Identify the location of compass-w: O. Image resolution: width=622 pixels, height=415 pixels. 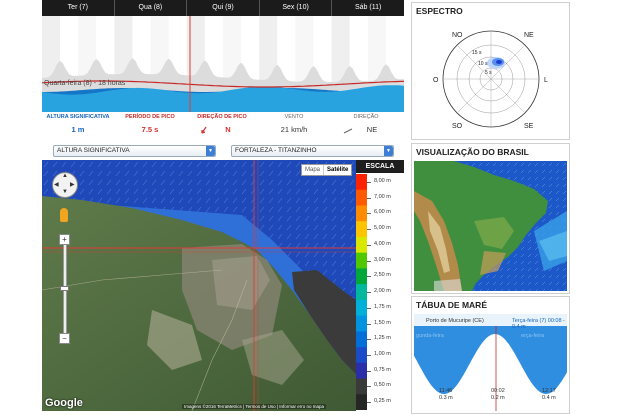
(436, 80).